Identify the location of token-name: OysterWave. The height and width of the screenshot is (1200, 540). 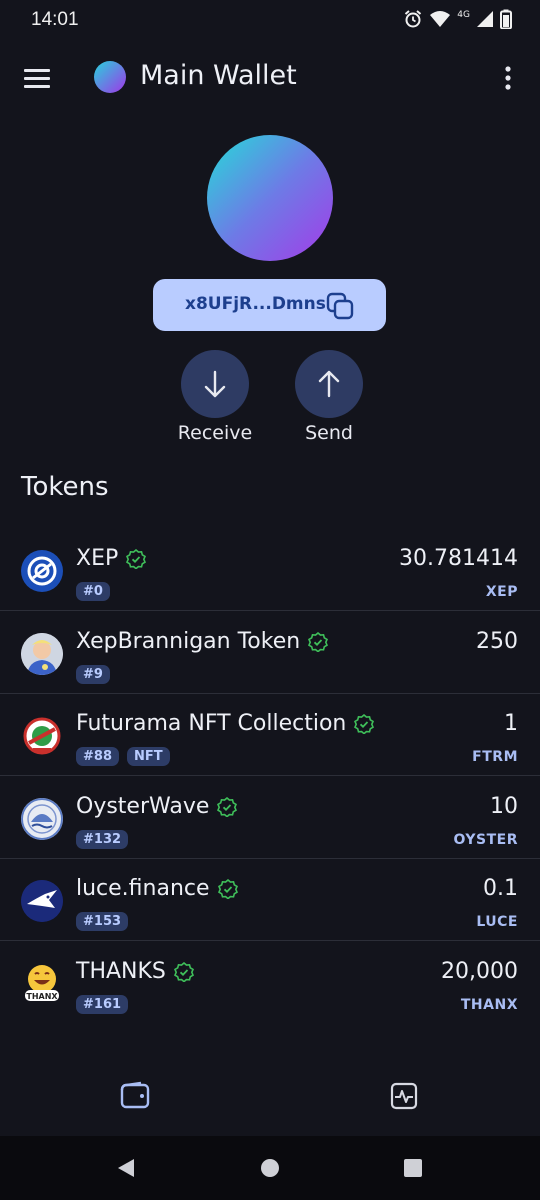
(157, 806).